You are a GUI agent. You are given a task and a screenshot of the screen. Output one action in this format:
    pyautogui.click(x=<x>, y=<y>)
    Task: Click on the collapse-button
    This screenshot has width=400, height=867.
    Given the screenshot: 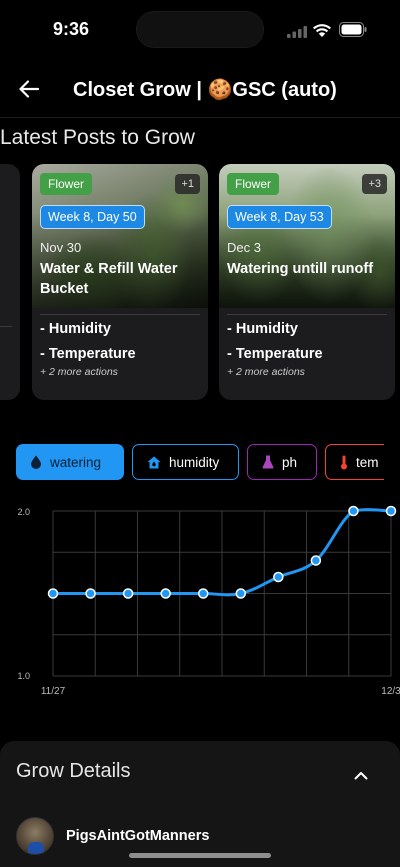 What is the action you would take?
    pyautogui.click(x=361, y=775)
    